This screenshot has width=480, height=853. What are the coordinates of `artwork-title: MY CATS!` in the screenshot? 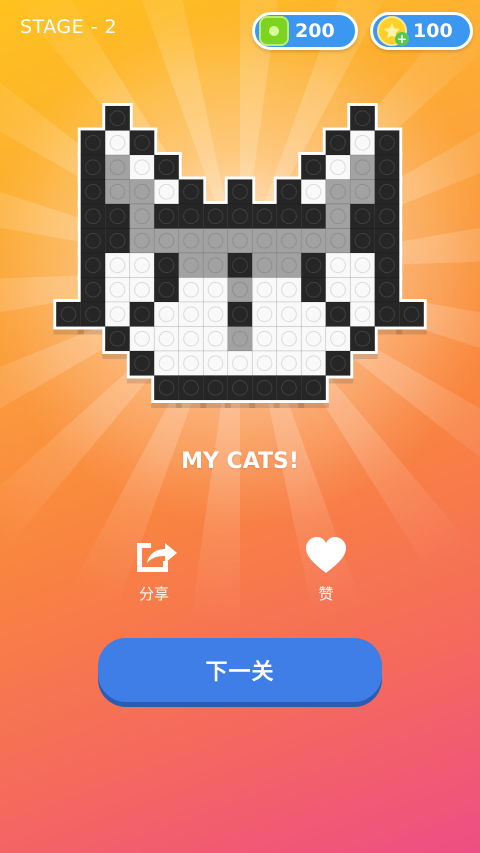 It's located at (240, 461).